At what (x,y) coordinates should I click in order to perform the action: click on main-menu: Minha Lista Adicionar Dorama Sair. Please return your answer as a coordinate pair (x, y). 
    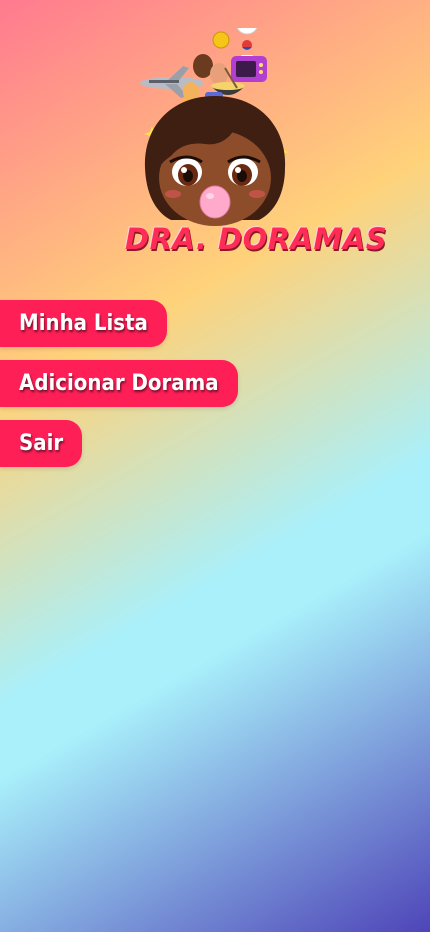
    Looking at the image, I should click on (119, 390).